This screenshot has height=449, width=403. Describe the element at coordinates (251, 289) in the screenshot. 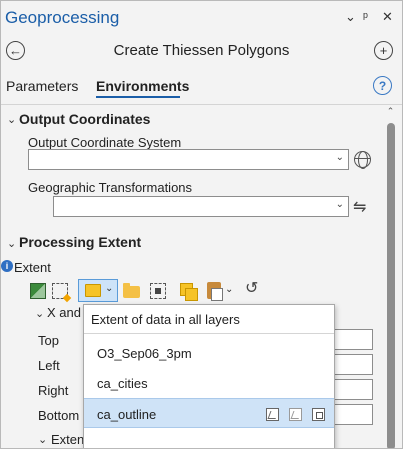

I see `reset-icon: ↺` at that location.